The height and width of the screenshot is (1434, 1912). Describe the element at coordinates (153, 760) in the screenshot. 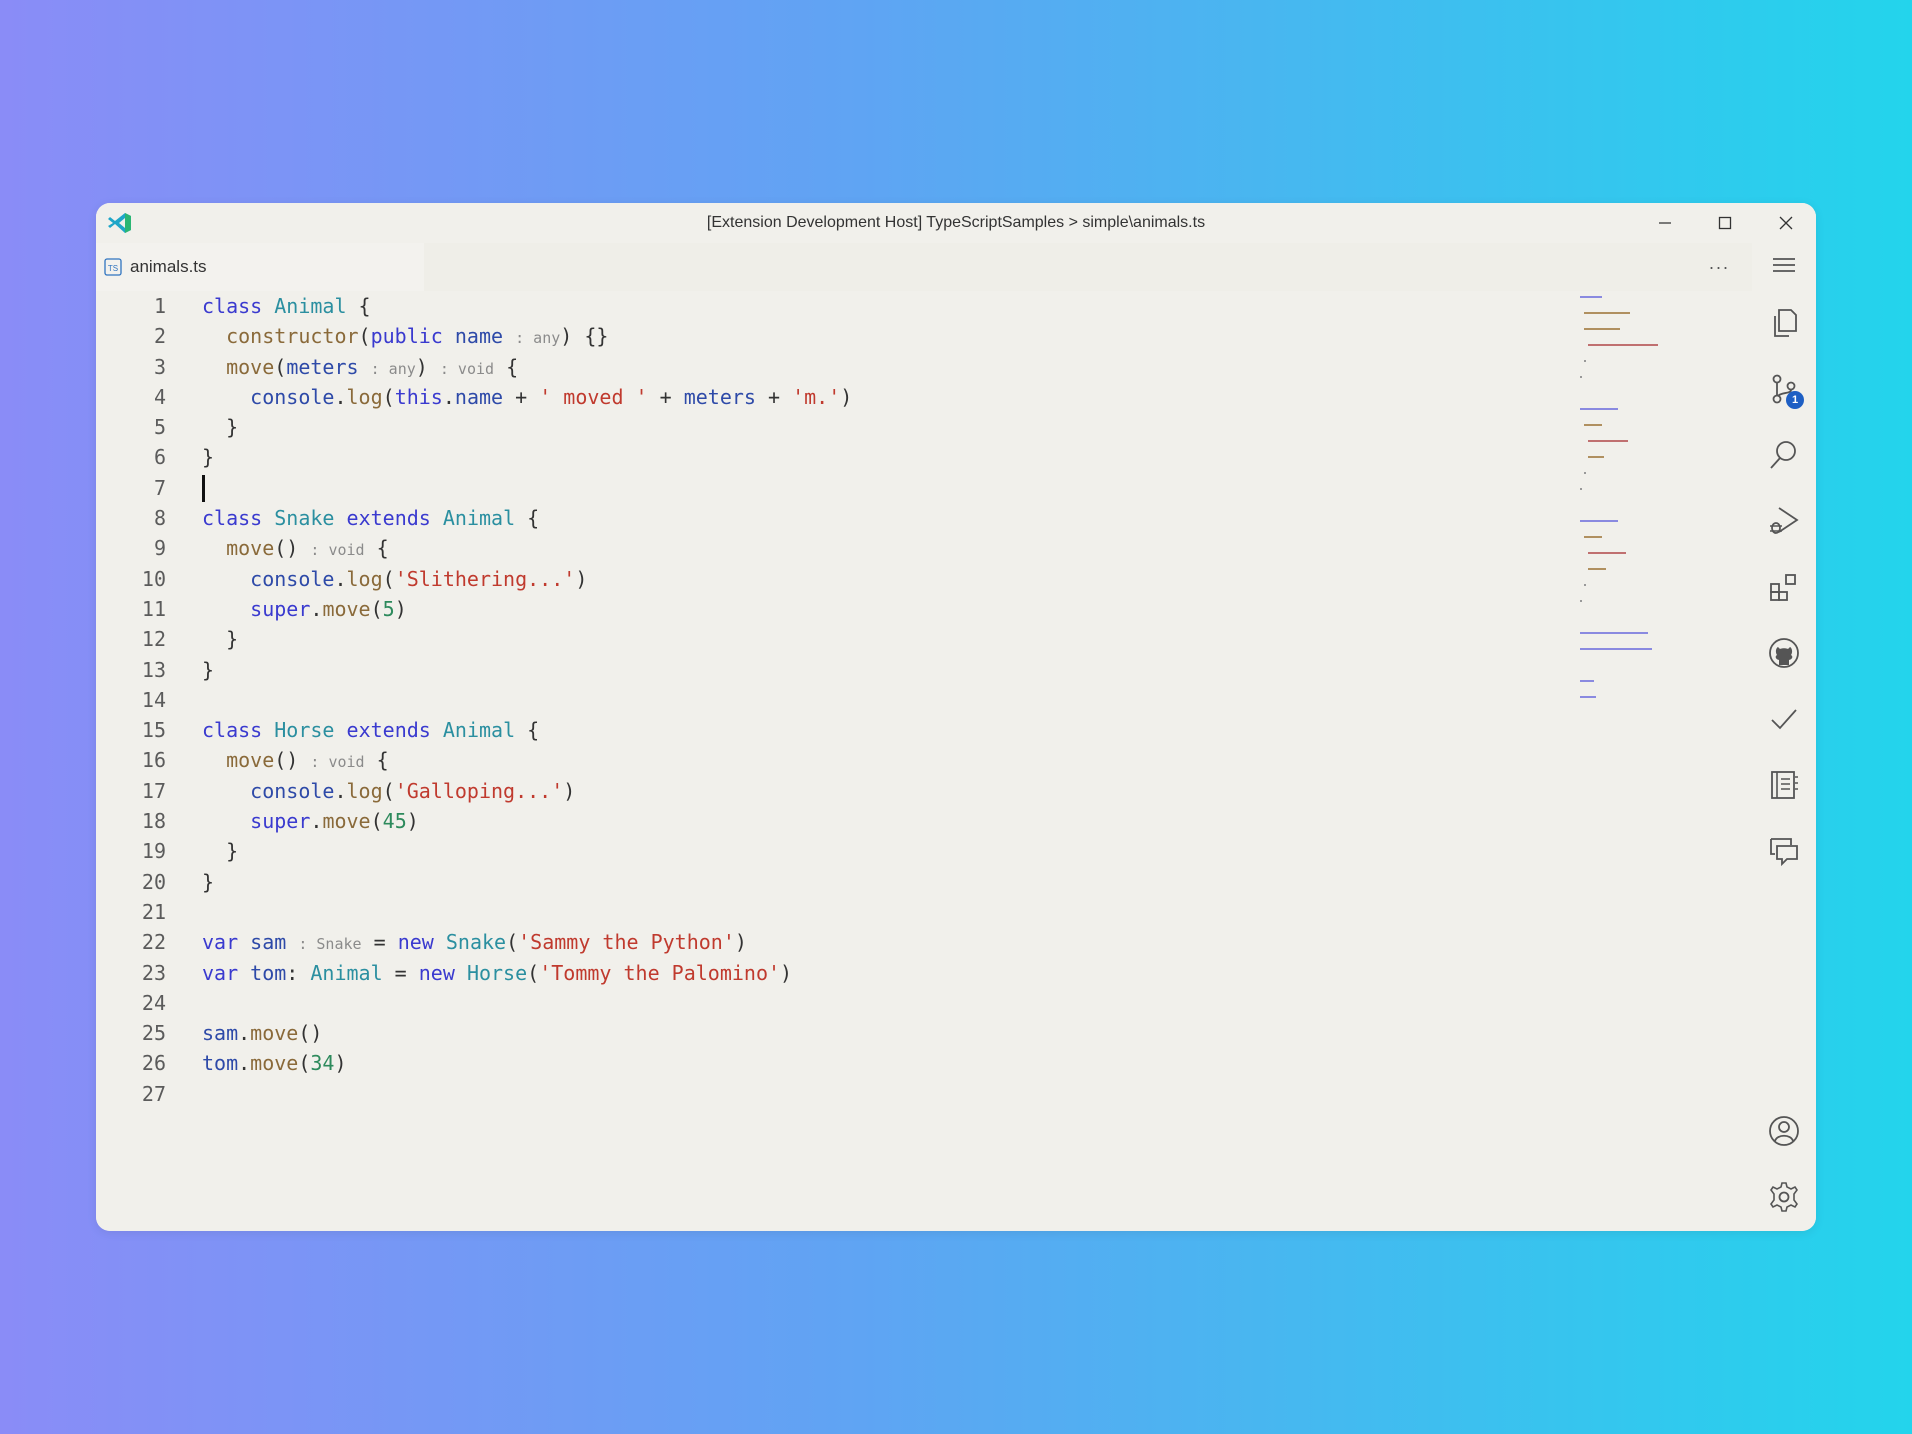

I see `line-number: 16` at that location.